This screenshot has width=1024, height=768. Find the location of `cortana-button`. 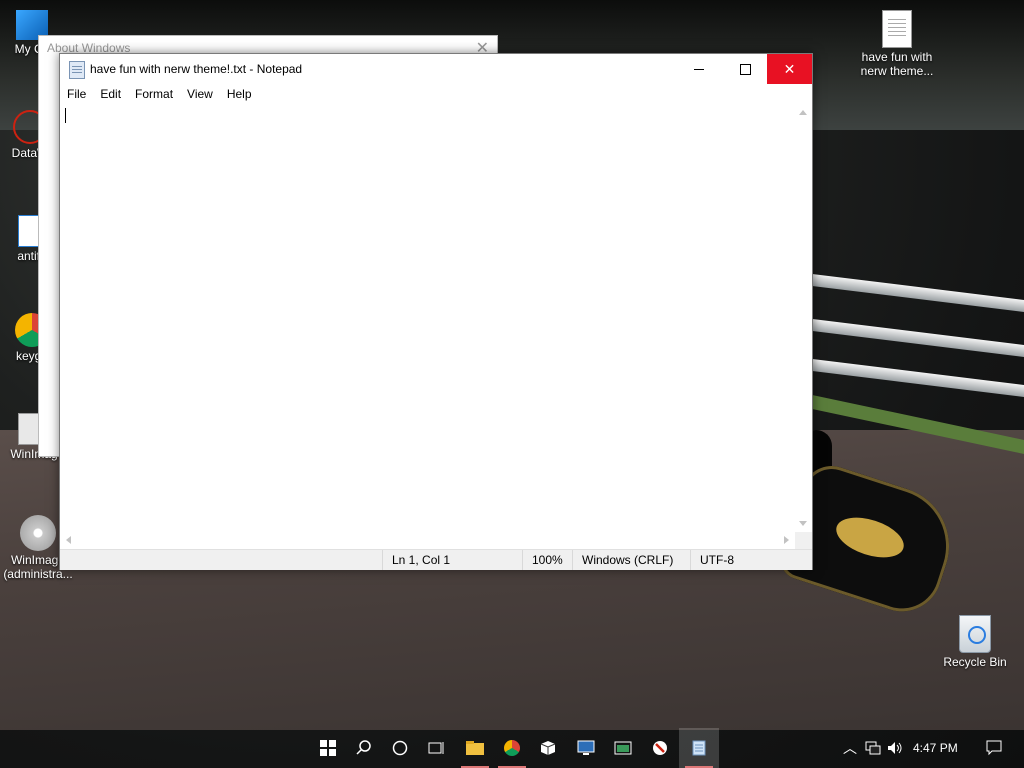

cortana-button is located at coordinates (400, 748).